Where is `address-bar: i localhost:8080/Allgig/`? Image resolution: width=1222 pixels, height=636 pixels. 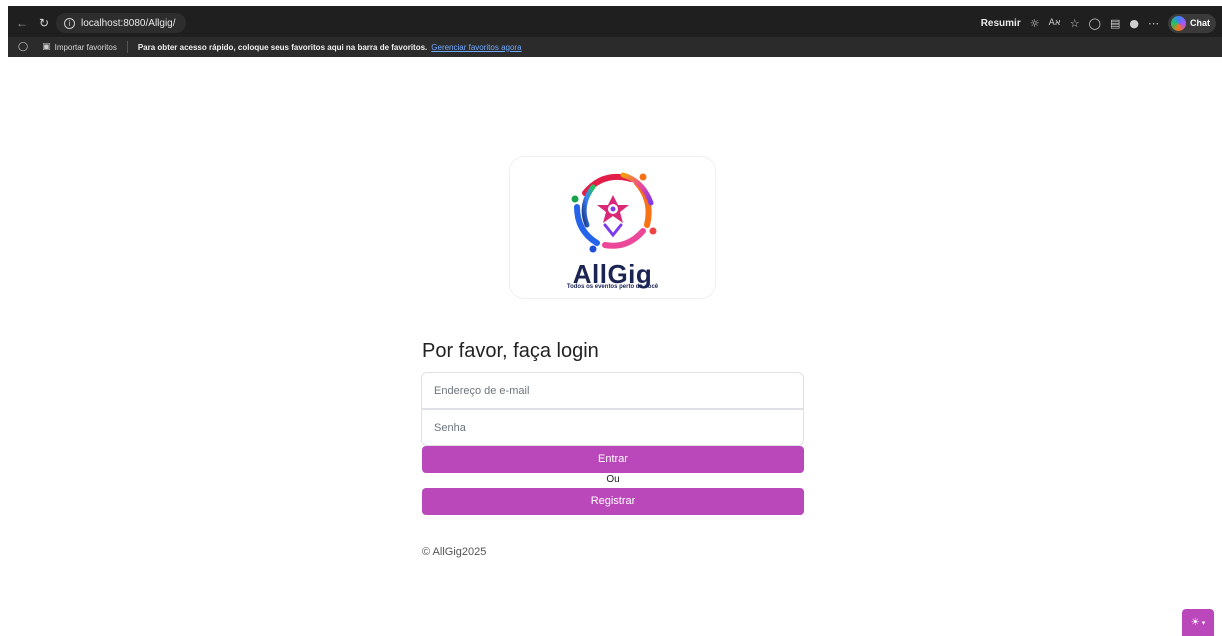 address-bar: i localhost:8080/Allgig/ is located at coordinates (121, 23).